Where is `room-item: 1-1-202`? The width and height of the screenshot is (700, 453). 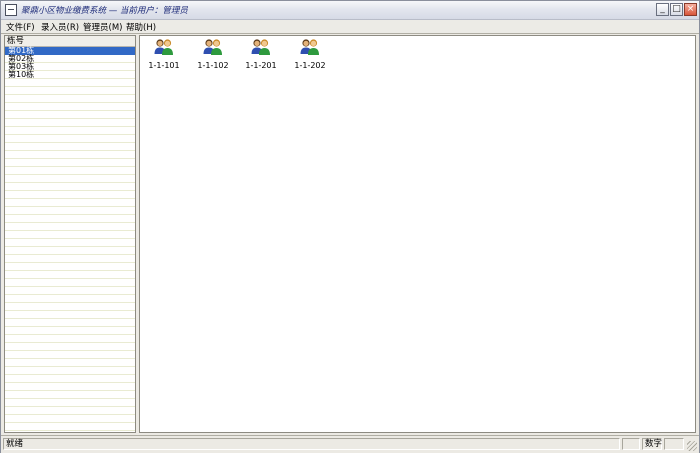
room-item: 1-1-202 is located at coordinates (310, 53).